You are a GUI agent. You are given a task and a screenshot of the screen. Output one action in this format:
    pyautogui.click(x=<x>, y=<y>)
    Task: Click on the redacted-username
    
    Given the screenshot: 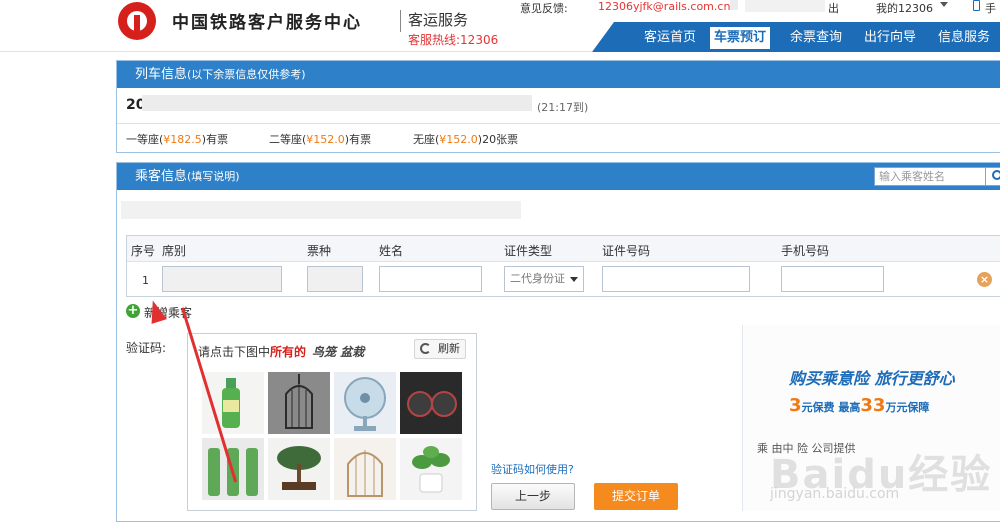 What is the action you would take?
    pyautogui.click(x=785, y=6)
    